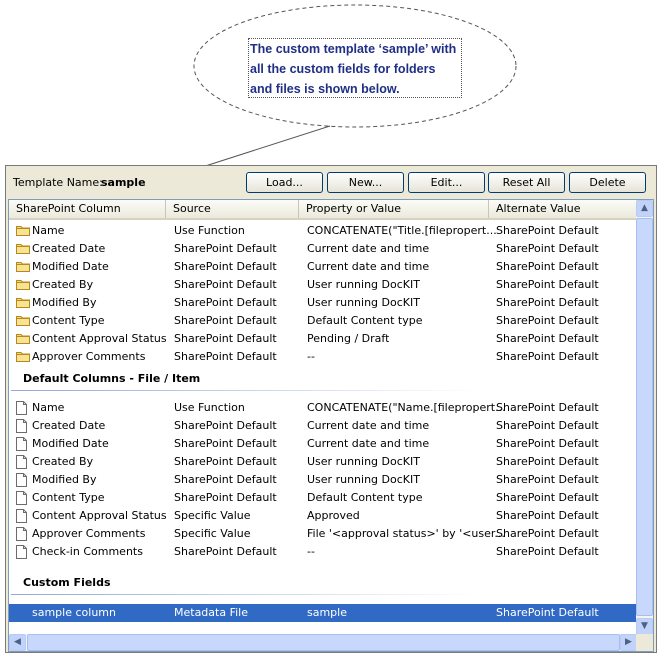  What do you see at coordinates (212, 515) in the screenshot?
I see `row-source: Specific Value` at bounding box center [212, 515].